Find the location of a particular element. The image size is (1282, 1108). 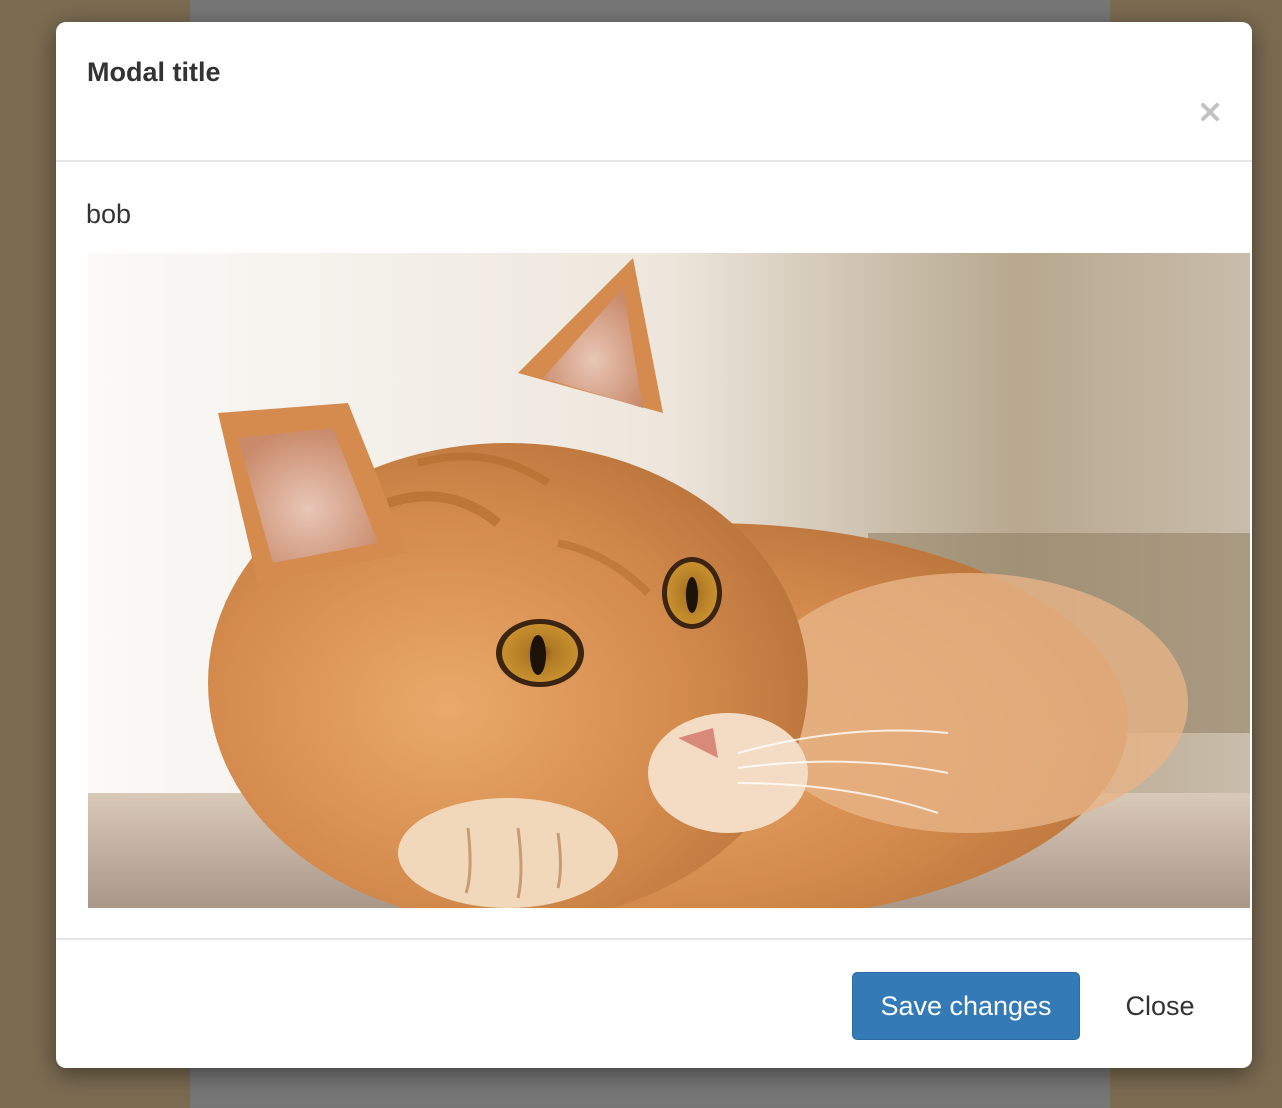

close-icon is located at coordinates (1210, 112).